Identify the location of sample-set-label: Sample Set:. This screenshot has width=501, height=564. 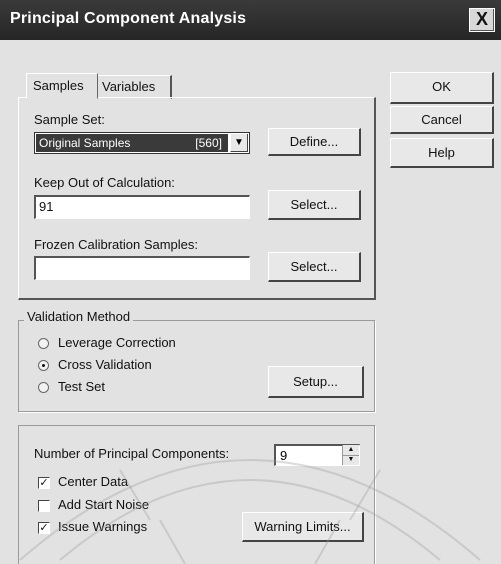
(69, 119).